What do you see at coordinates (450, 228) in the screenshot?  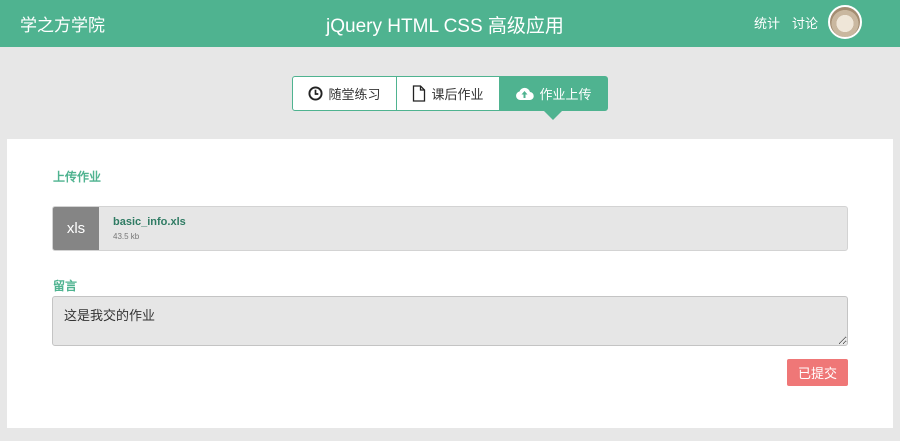 I see `uploaded-file-card: xls basic_info.xls 43.5 kb` at bounding box center [450, 228].